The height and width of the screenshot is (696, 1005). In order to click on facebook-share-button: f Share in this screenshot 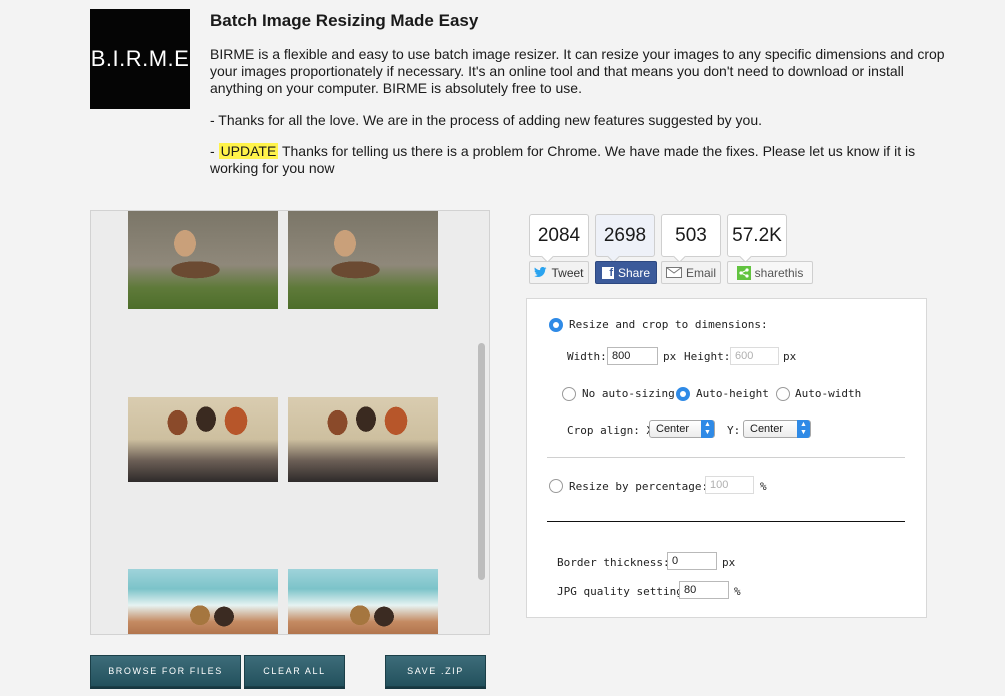, I will do `click(626, 272)`.